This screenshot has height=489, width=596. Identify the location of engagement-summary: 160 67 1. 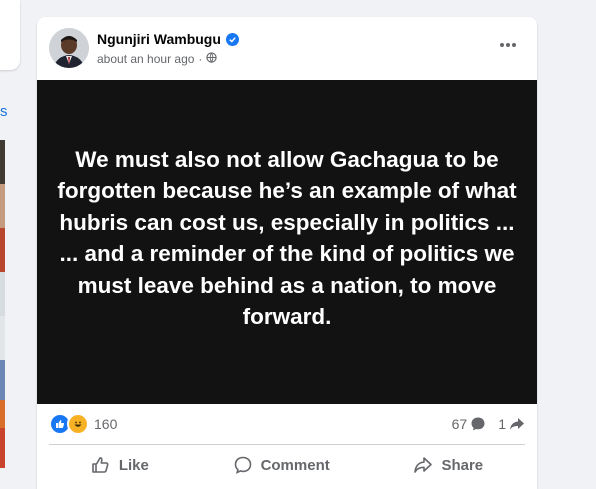
(287, 424).